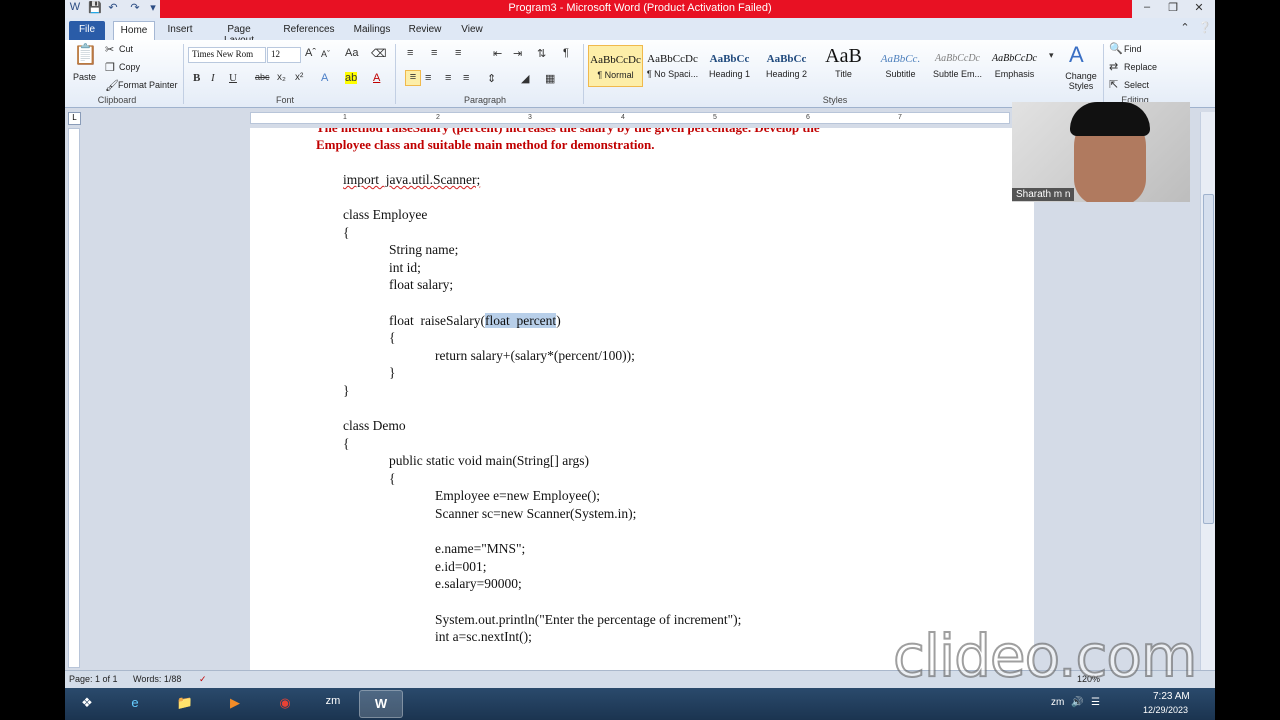  I want to click on font-color-icon: A, so click(376, 78).